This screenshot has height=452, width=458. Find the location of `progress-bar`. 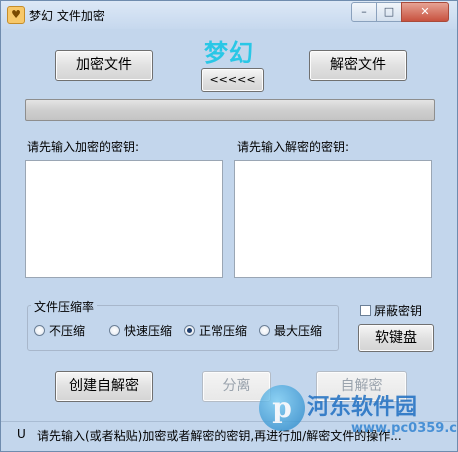

progress-bar is located at coordinates (230, 110).